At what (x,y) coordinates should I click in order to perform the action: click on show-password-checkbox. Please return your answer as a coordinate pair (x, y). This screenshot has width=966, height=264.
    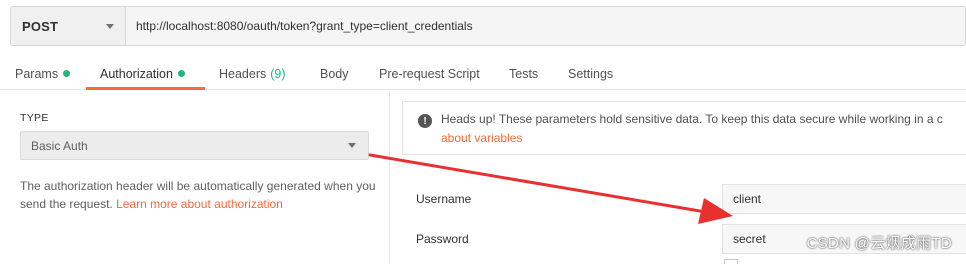
    Looking at the image, I should click on (731, 261).